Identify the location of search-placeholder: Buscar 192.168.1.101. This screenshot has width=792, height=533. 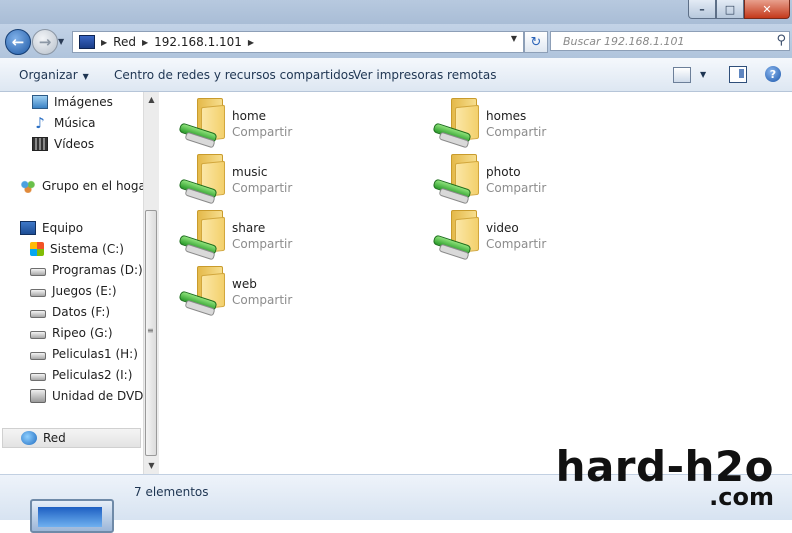
(624, 41).